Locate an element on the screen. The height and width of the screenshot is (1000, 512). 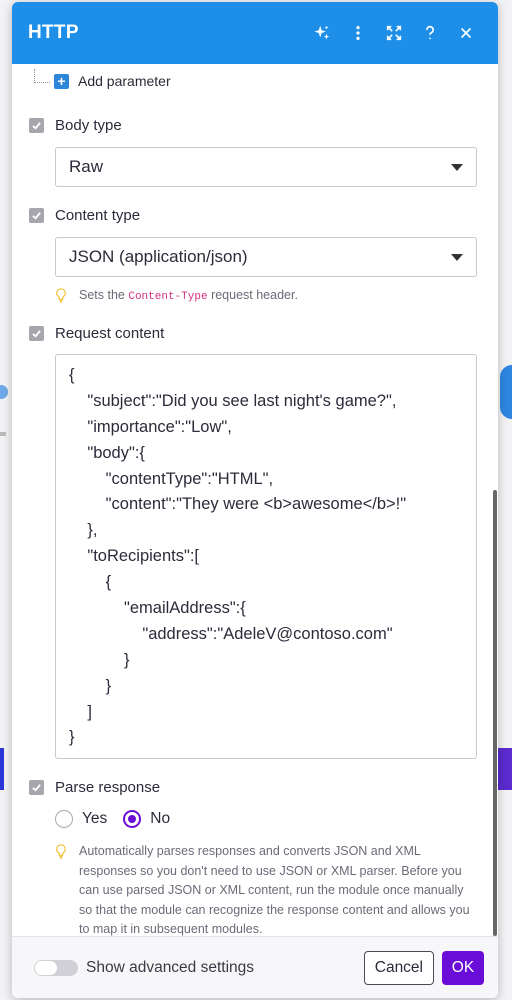
request-content-label: Request content is located at coordinates (110, 333).